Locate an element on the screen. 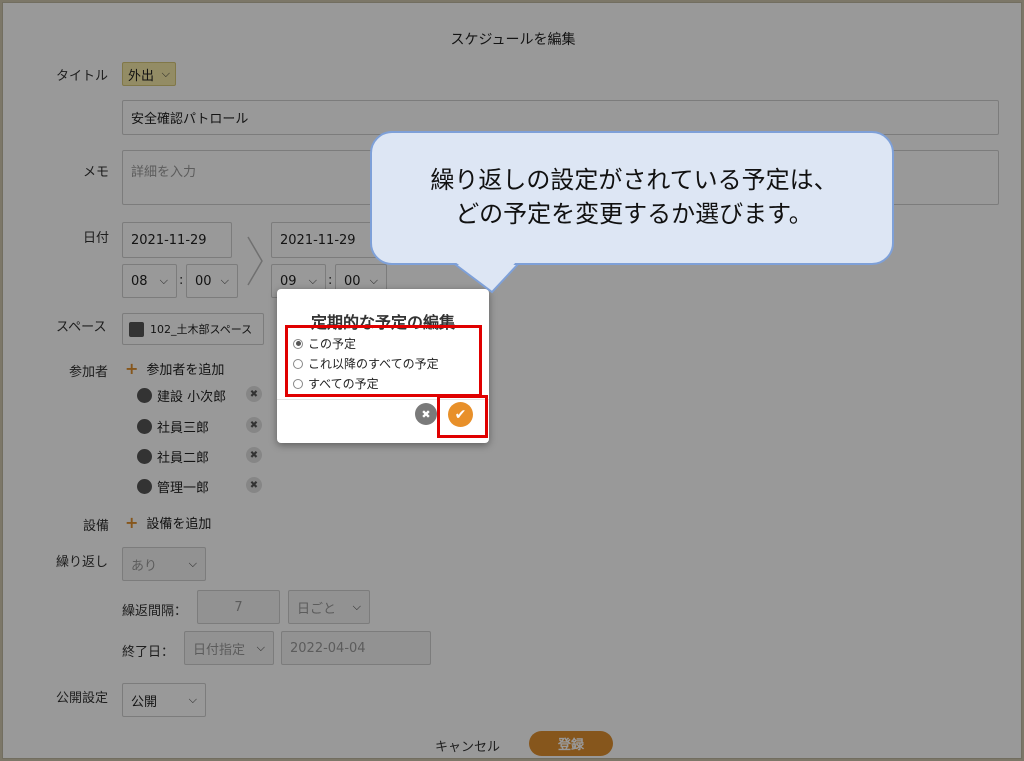  callout-line-1: 繰り返しの設定がされている予定は、 is located at coordinates (634, 180).